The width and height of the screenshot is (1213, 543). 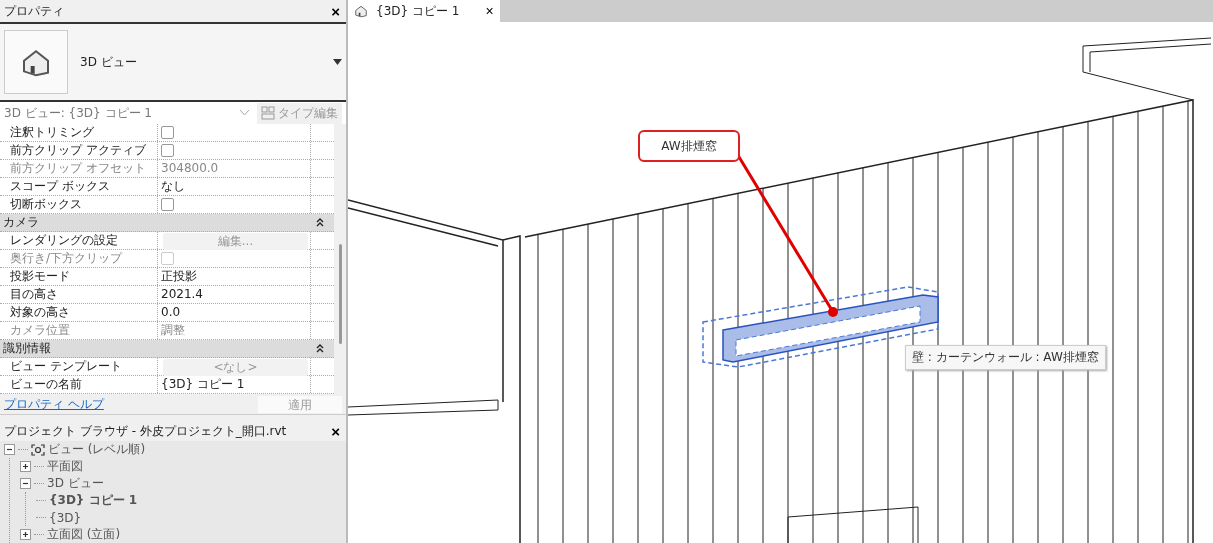 I want to click on instance-selector: 3D ビュー: {3D} コピー 1, so click(x=122, y=113).